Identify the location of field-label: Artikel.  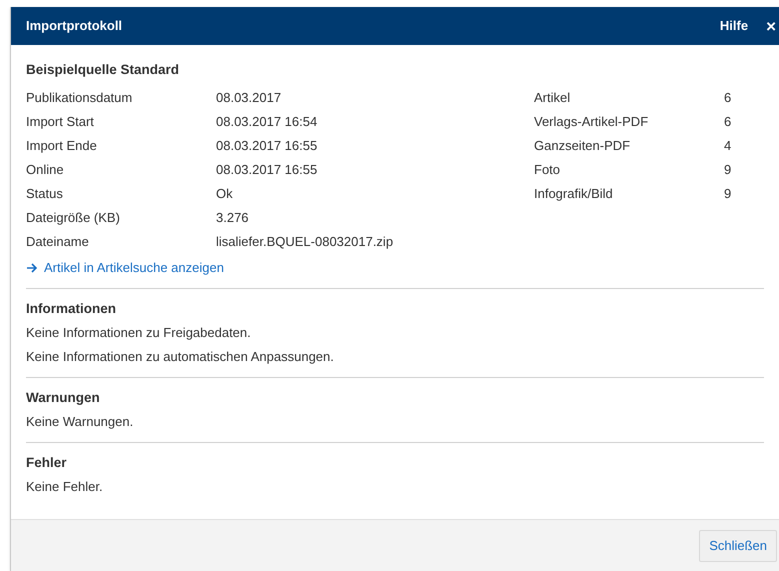
(553, 98).